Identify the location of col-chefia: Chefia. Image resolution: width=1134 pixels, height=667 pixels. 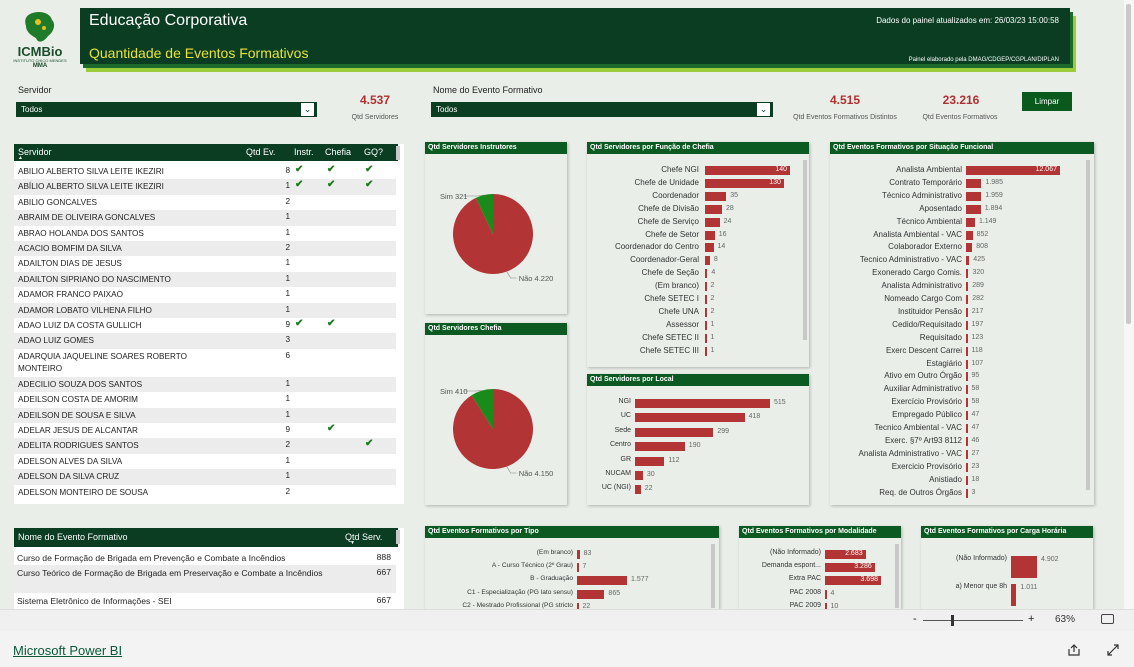
(338, 152).